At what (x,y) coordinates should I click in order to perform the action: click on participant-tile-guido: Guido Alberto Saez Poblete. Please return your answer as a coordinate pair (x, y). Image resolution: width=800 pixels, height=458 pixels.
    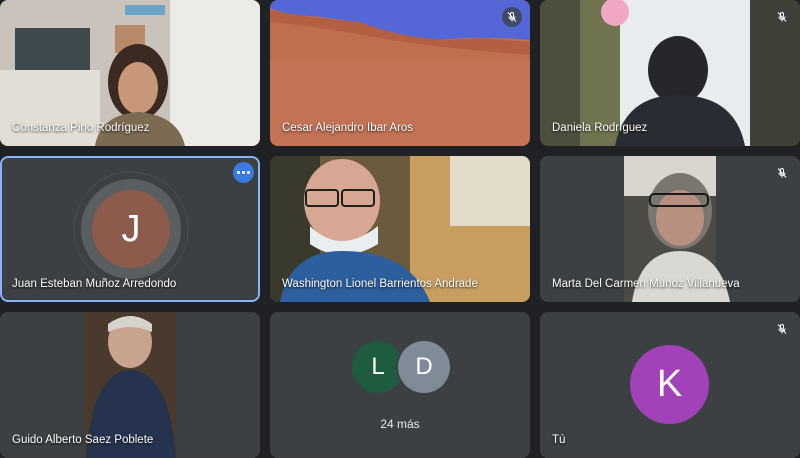
    Looking at the image, I should click on (130, 385).